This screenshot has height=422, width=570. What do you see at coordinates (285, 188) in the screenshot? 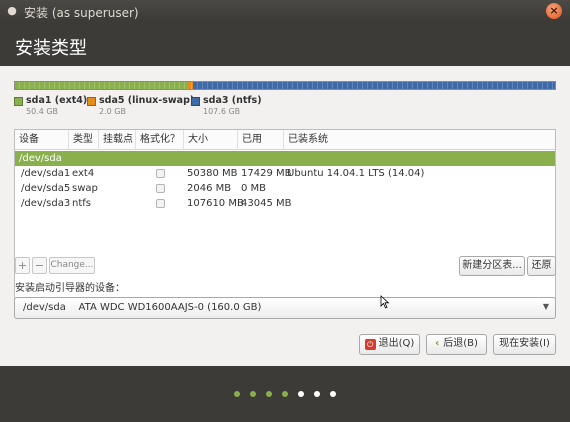
I see `table-row: /dev/sda5 swap 2046 MB 0 MB` at bounding box center [285, 188].